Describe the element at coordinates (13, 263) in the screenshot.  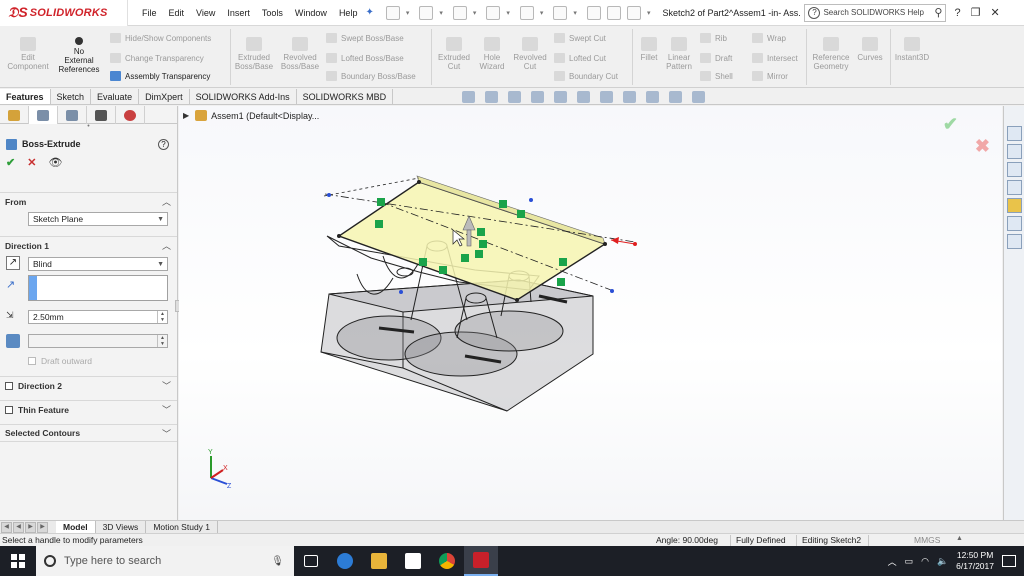
I see `reverse-direction-icon: ↗` at that location.